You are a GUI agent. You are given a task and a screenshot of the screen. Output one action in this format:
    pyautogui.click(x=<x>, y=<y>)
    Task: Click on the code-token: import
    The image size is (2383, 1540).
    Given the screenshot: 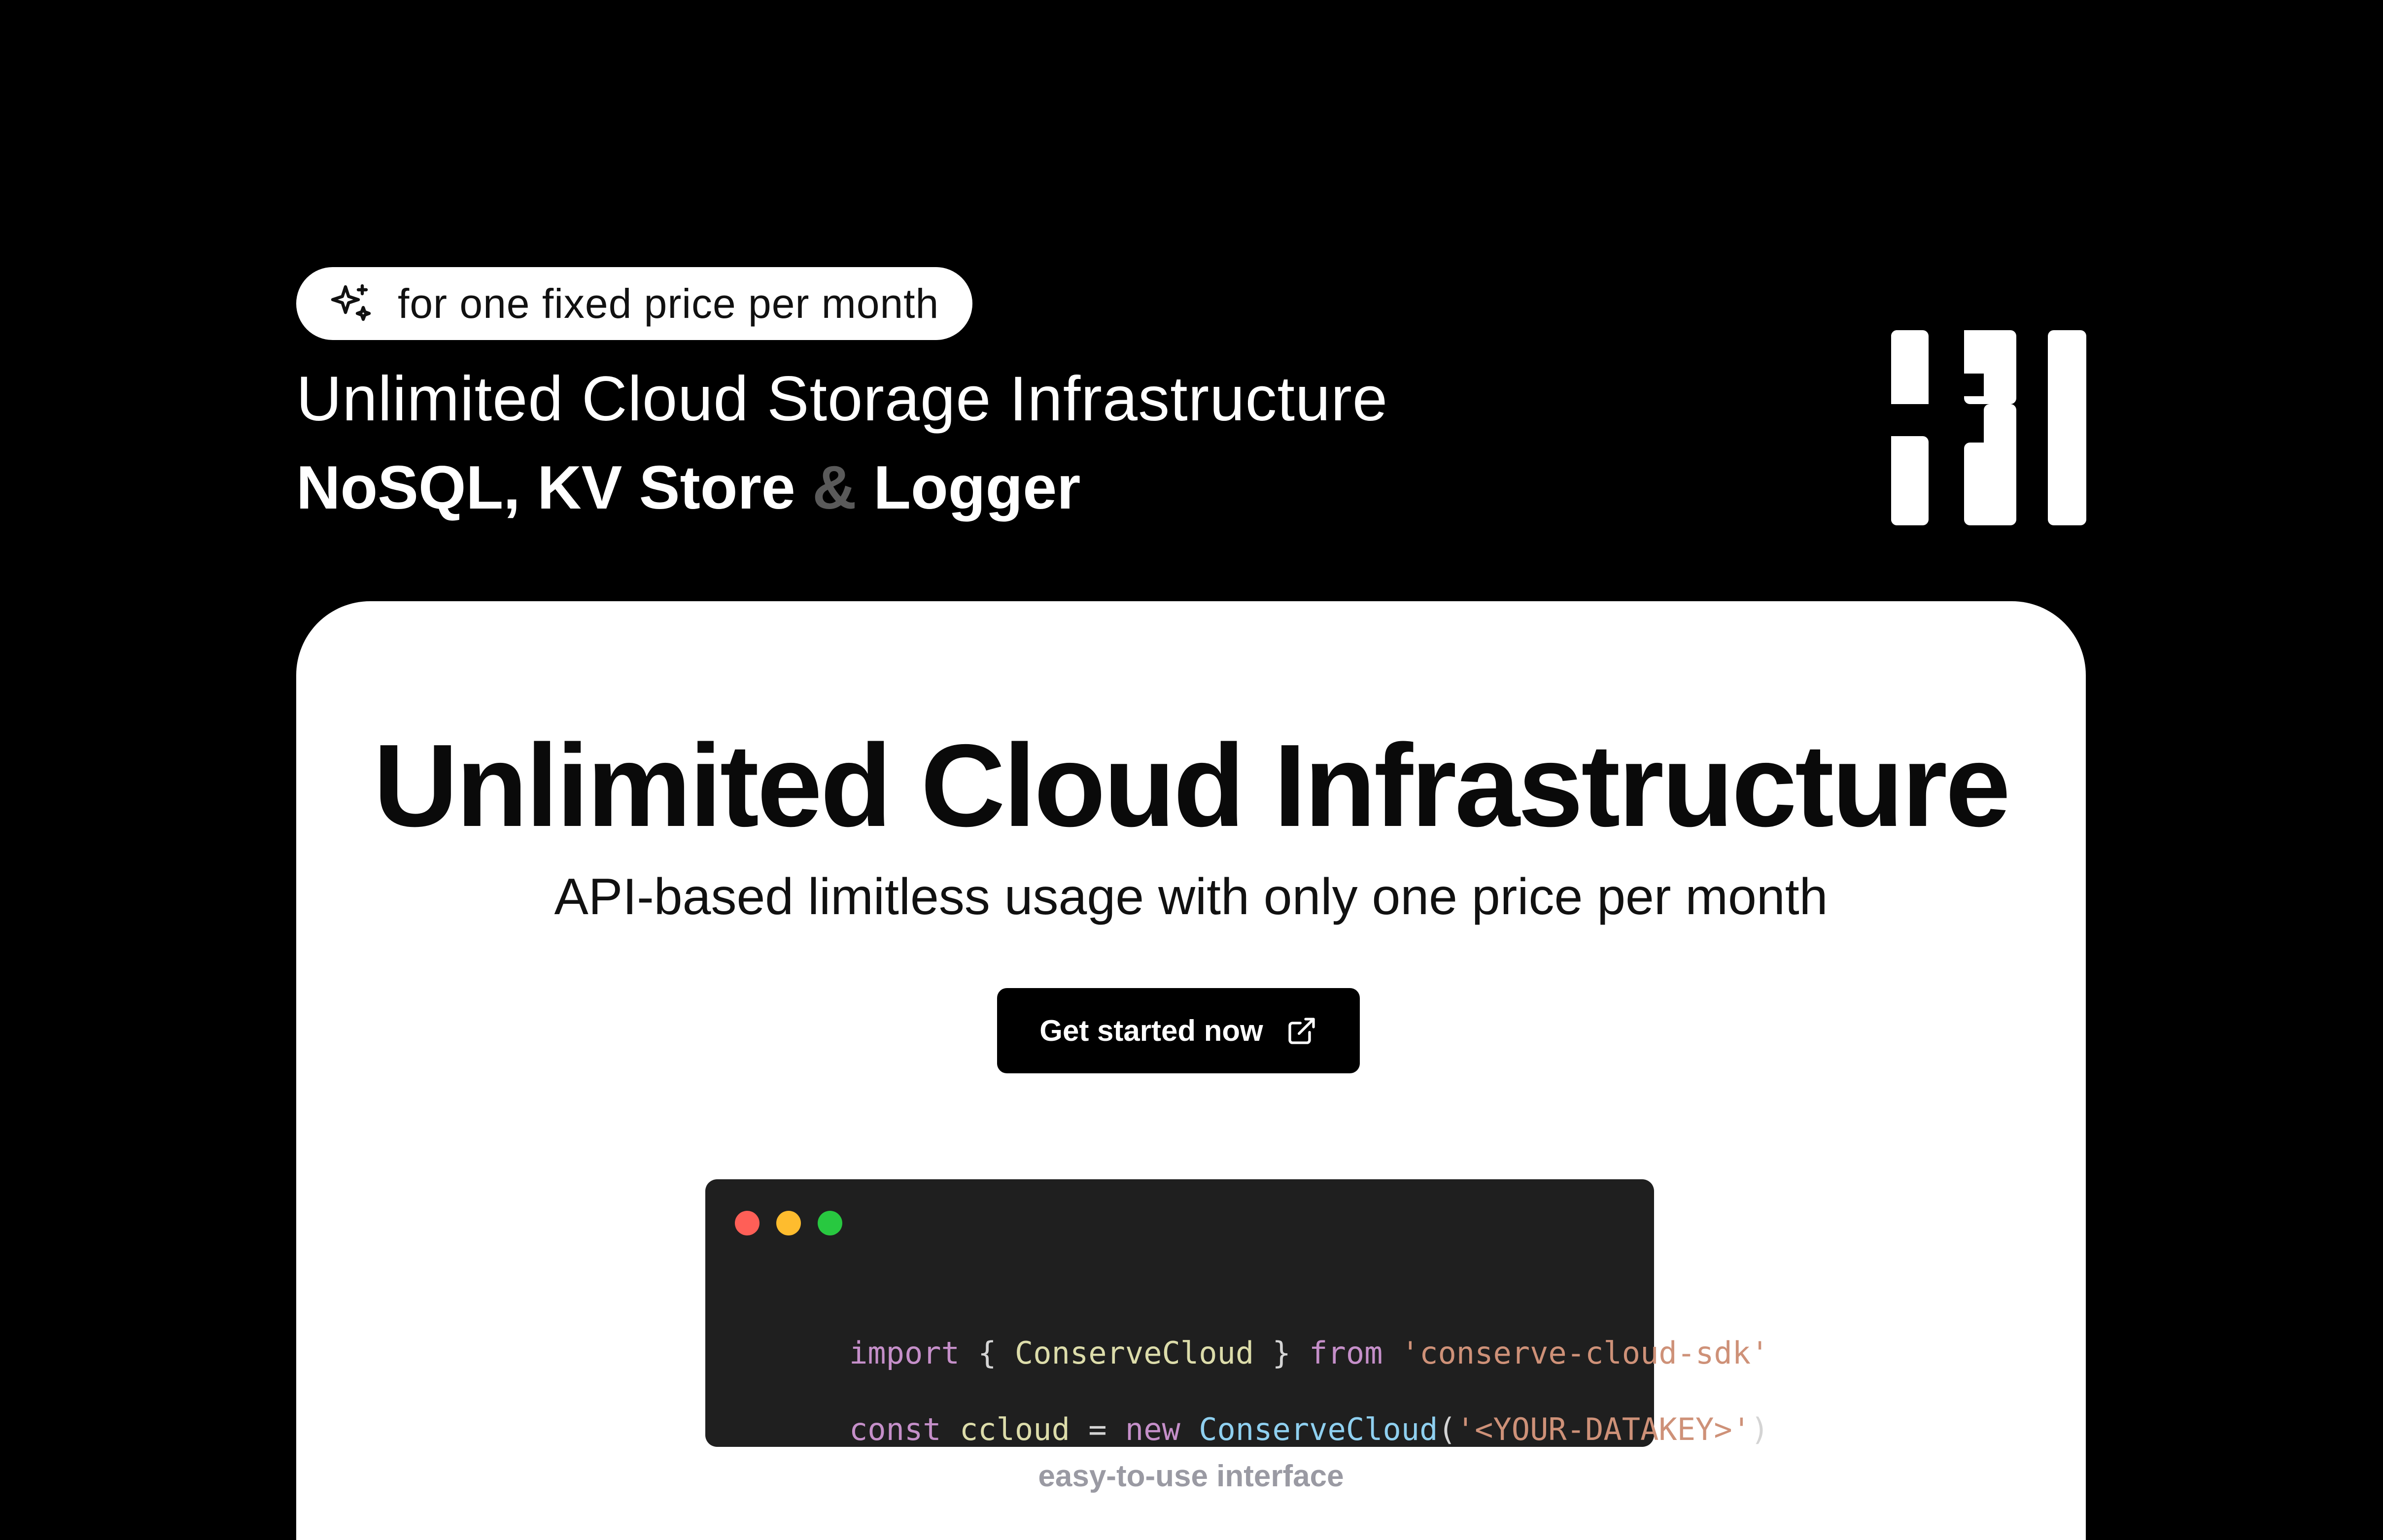 What is the action you would take?
    pyautogui.click(x=904, y=1353)
    